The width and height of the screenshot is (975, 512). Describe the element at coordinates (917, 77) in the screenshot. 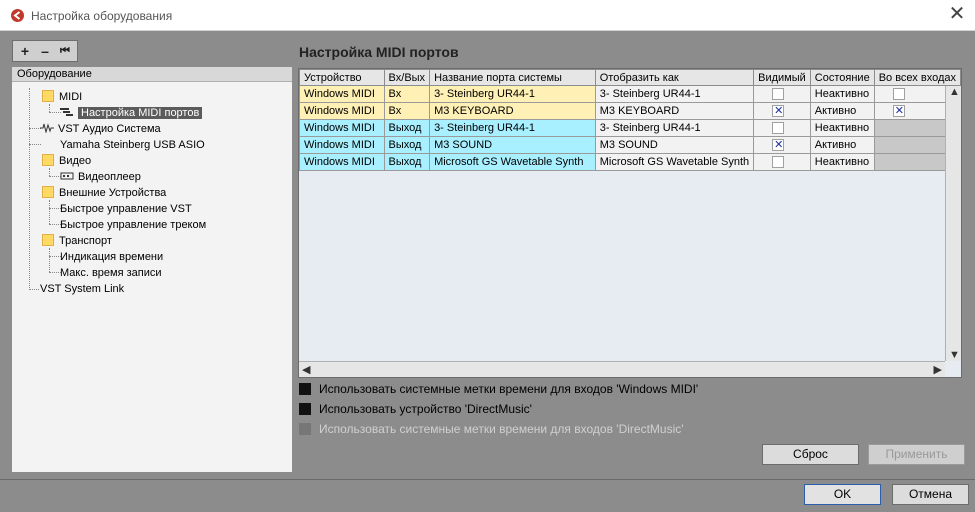

I see `col-all-inputs: Во всех входах` at that location.